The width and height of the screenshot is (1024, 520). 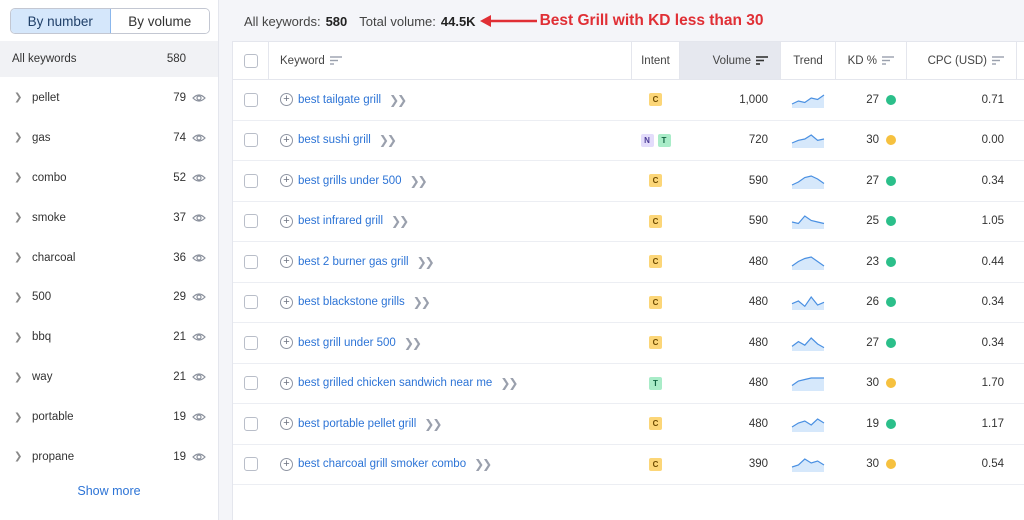 I want to click on kd-cell: 27, so click(x=871, y=100).